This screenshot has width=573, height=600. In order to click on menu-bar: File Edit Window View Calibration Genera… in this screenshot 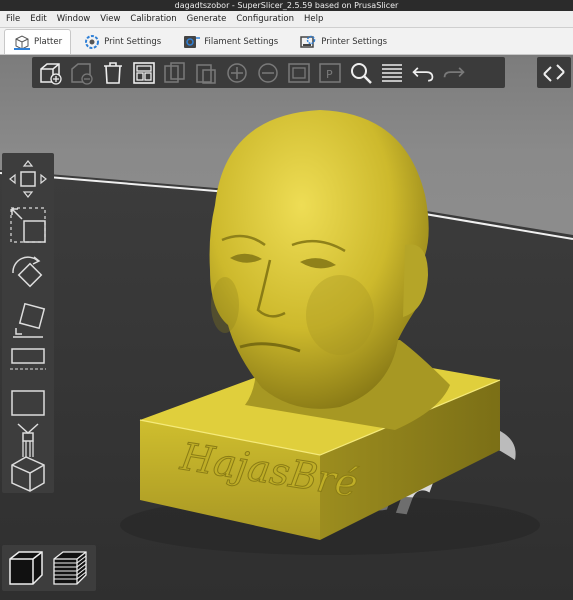, I will do `click(286, 19)`.